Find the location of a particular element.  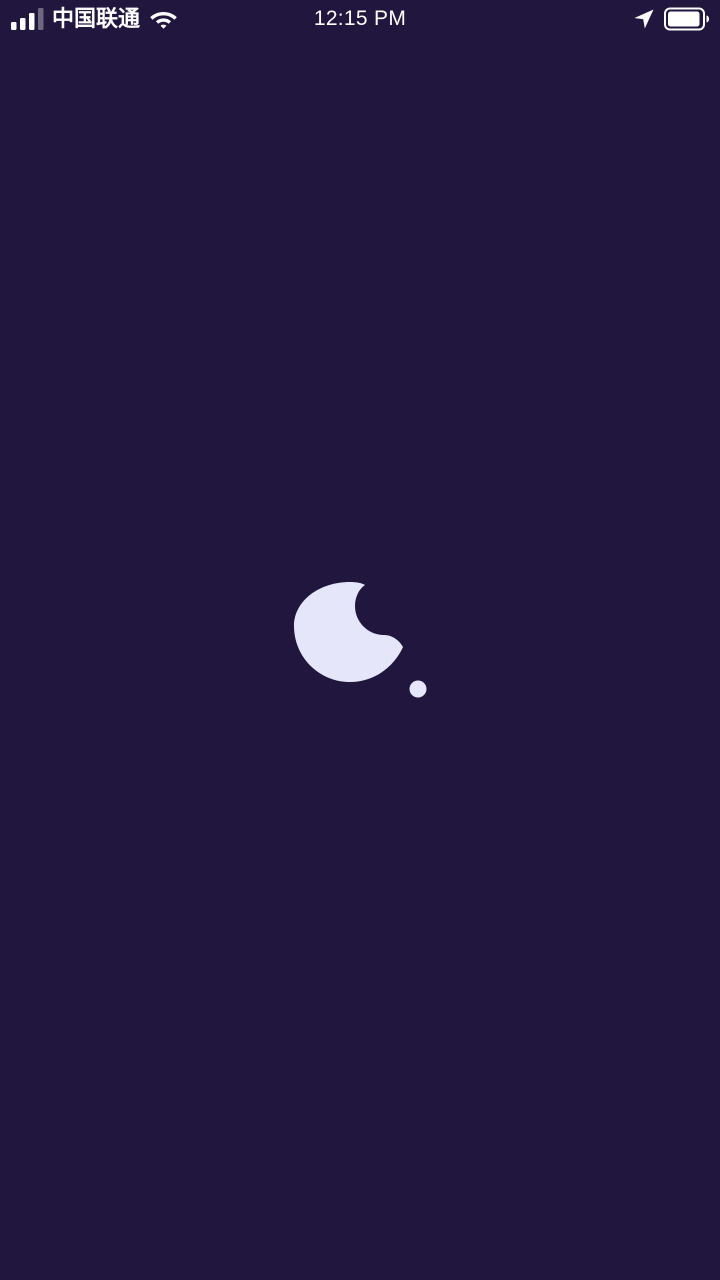

status-bar: 中国联通 12:15 PM is located at coordinates (360, 20).